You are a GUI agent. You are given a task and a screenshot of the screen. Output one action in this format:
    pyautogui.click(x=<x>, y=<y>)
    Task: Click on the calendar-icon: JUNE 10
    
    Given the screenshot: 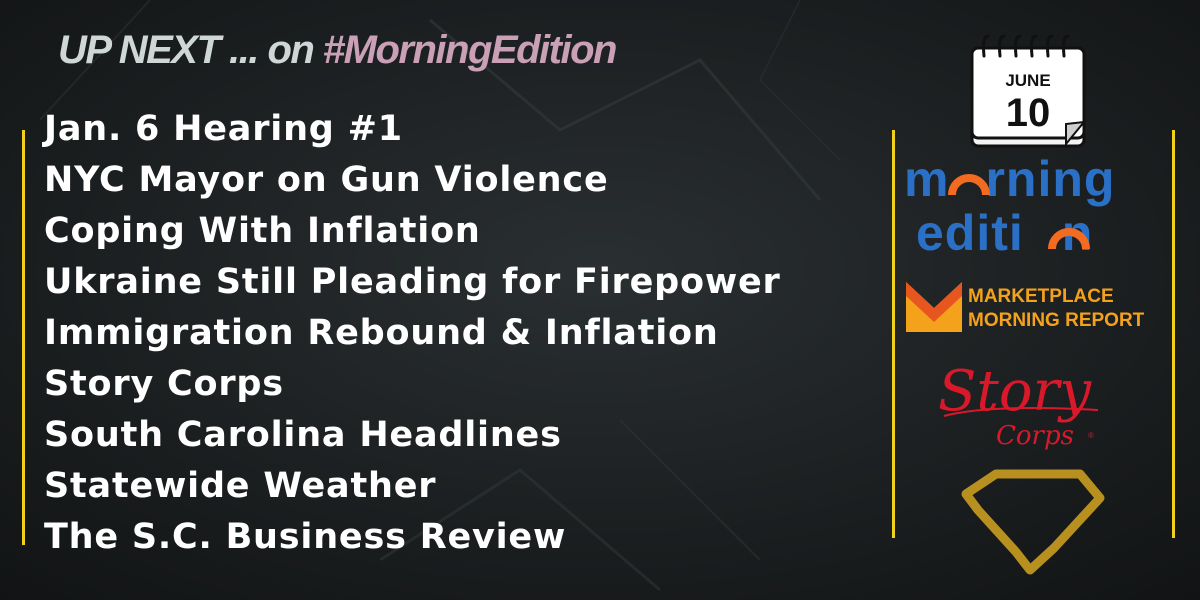 What is the action you would take?
    pyautogui.click(x=1028, y=91)
    